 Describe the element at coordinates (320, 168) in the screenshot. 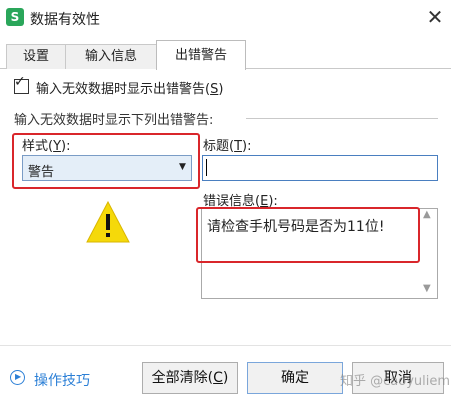

I see `title-input` at that location.